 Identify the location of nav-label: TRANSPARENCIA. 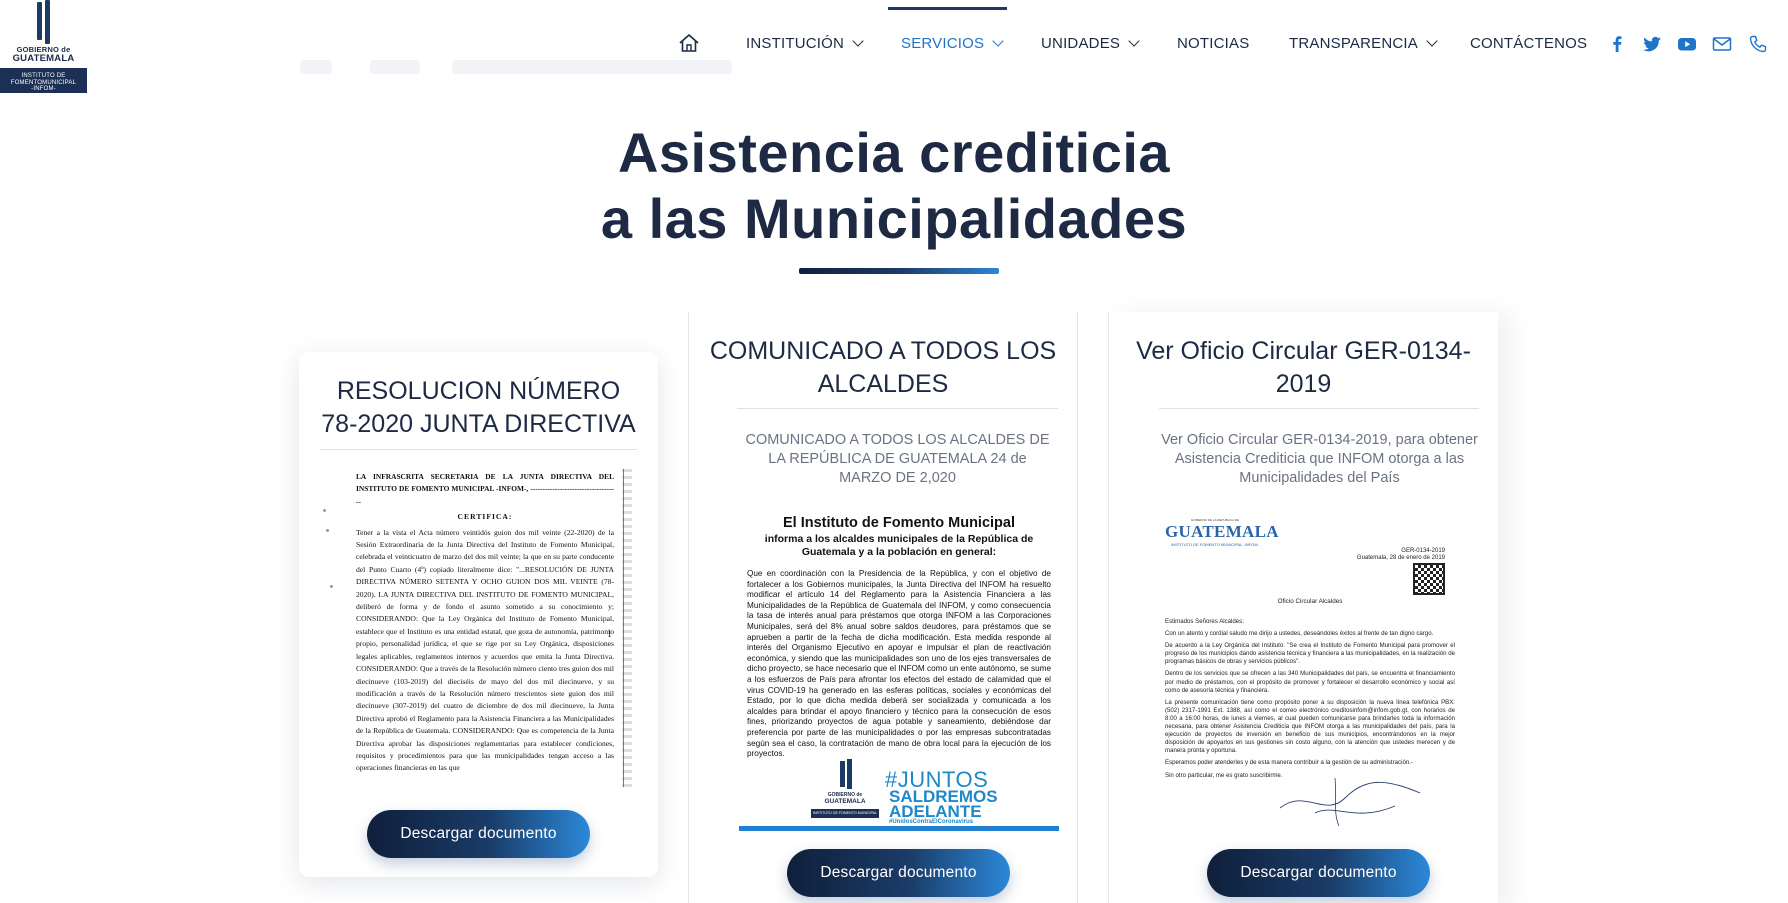
(1354, 43).